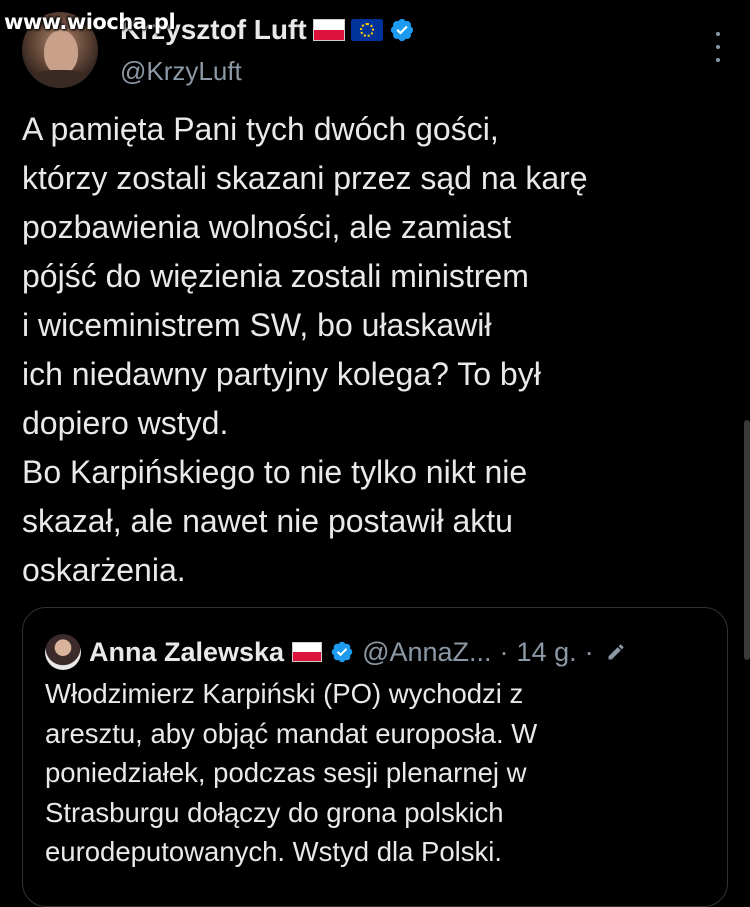 Image resolution: width=750 pixels, height=907 pixels. I want to click on tweet-line: pójść do więzienia zostali ministrem, so click(275, 276).